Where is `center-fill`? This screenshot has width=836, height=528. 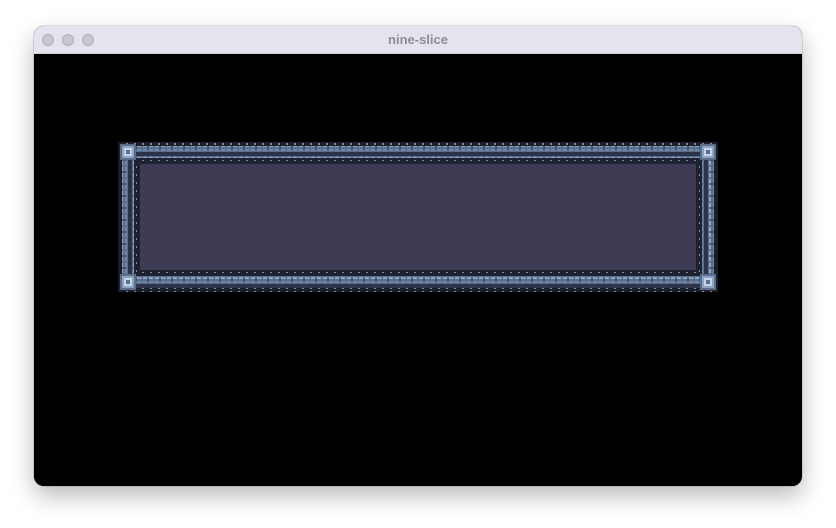
center-fill is located at coordinates (418, 217).